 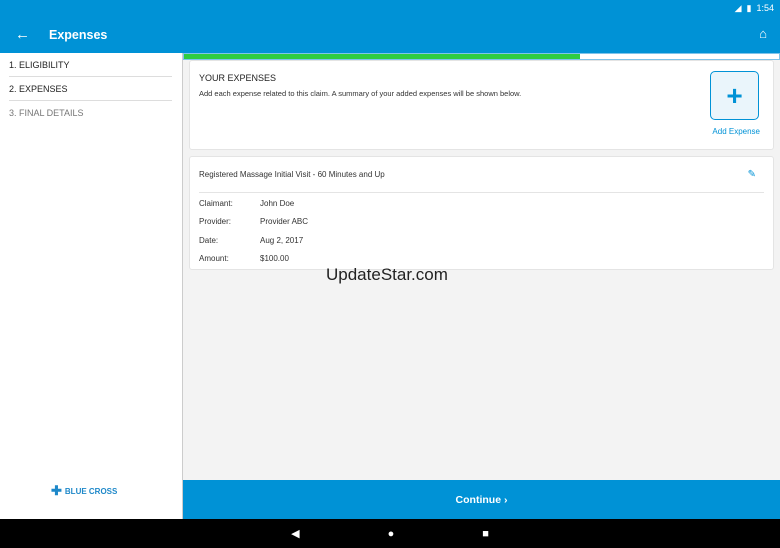 I want to click on step-expenses: 2. EXPENSES, so click(x=90, y=89).